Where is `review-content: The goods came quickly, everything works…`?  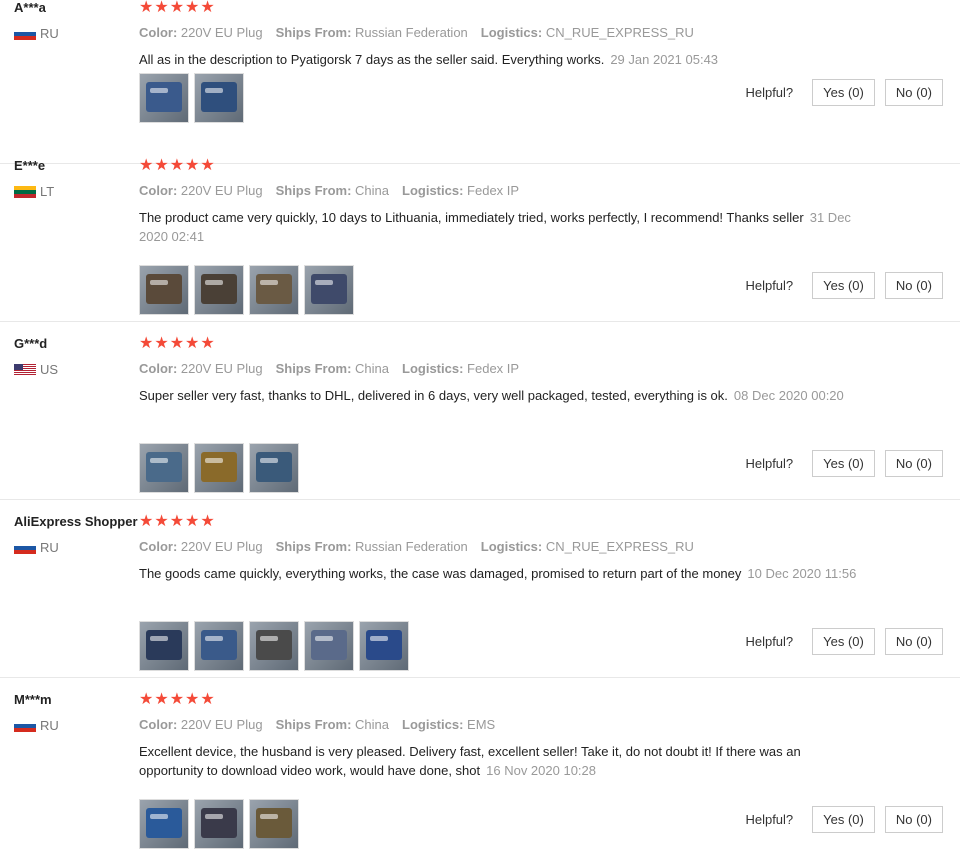
review-content: The goods came quickly, everything works… is located at coordinates (440, 573).